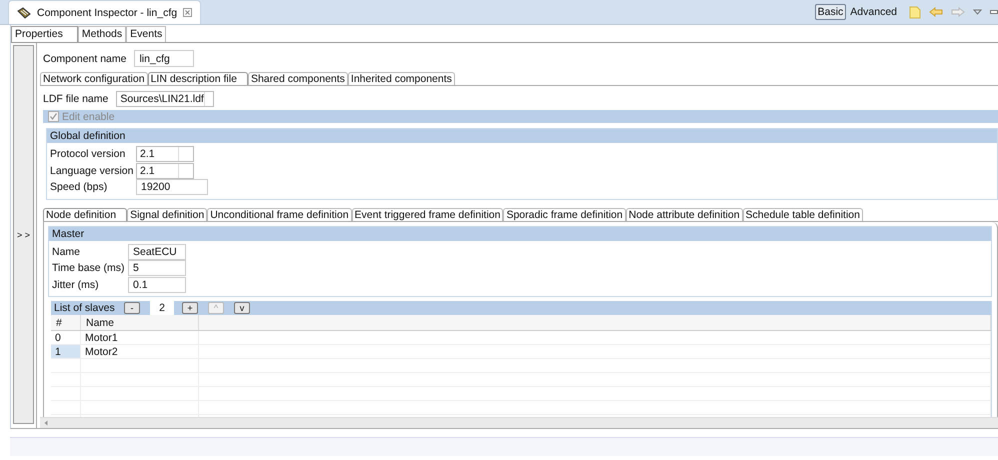 The height and width of the screenshot is (460, 998). Describe the element at coordinates (172, 187) in the screenshot. I see `input-field: 19200` at that location.